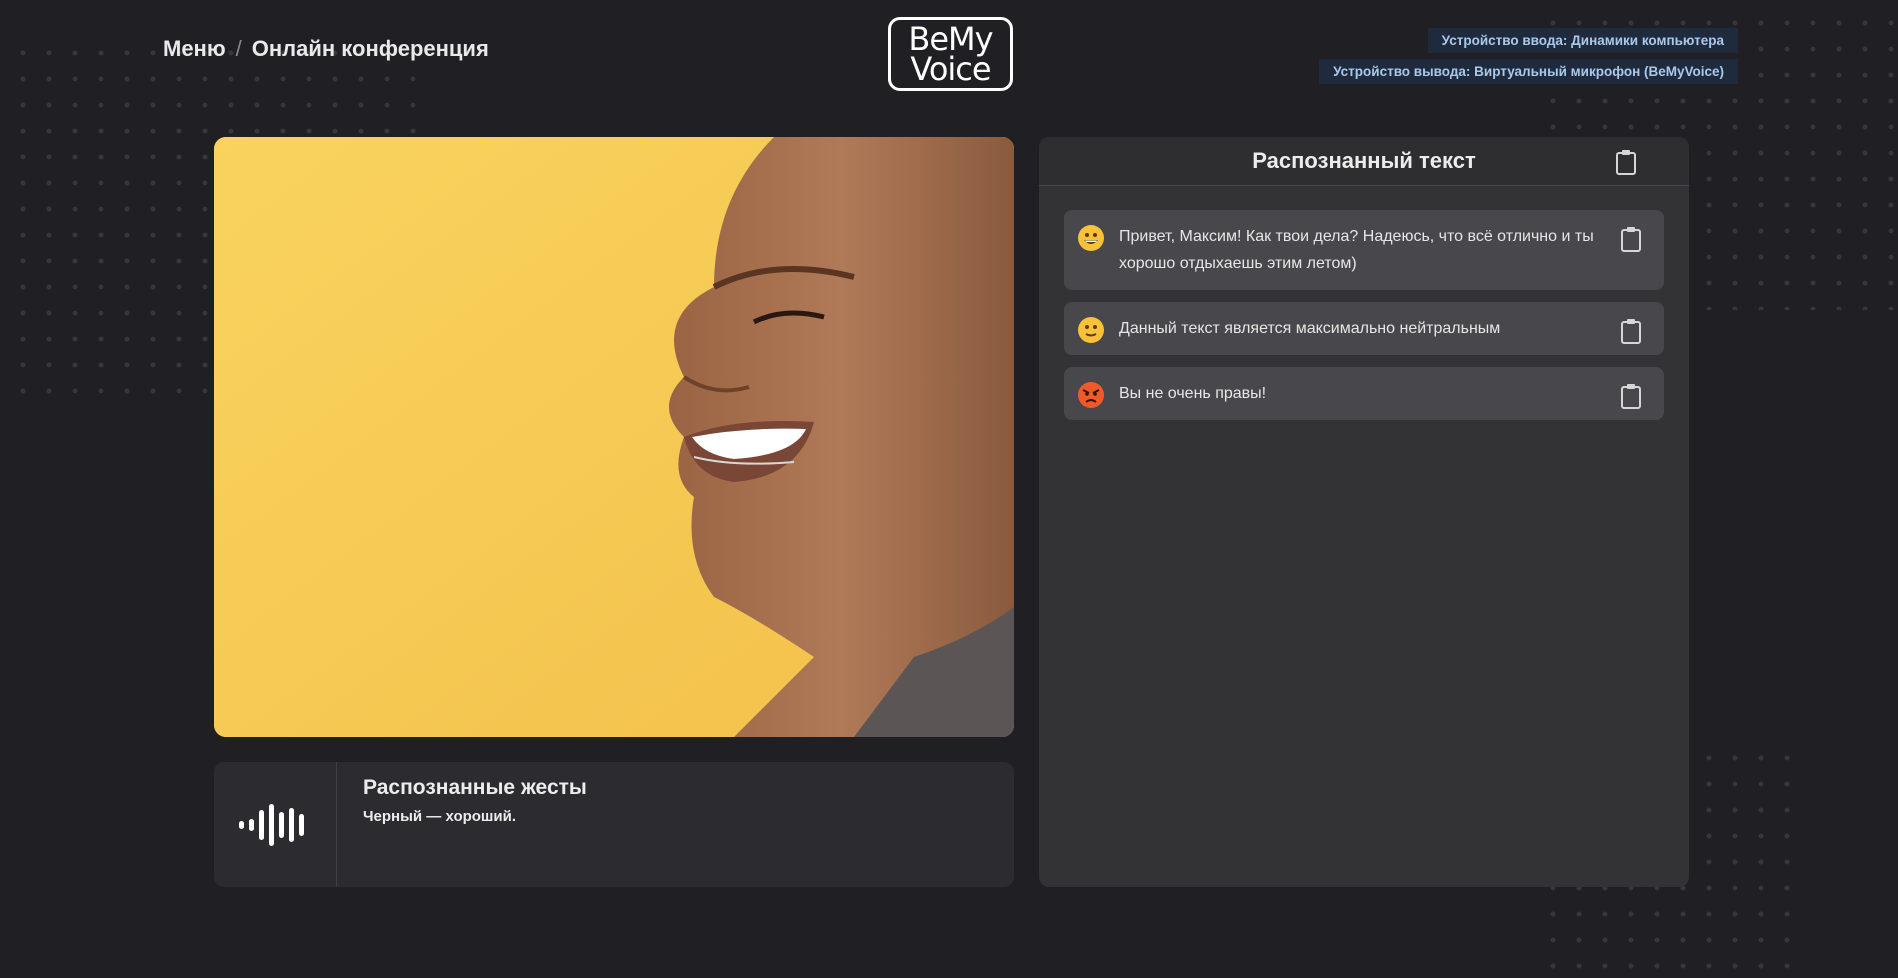 This screenshot has width=1898, height=978. What do you see at coordinates (194, 49) in the screenshot?
I see `breadcrumb-menu-link: Меню` at bounding box center [194, 49].